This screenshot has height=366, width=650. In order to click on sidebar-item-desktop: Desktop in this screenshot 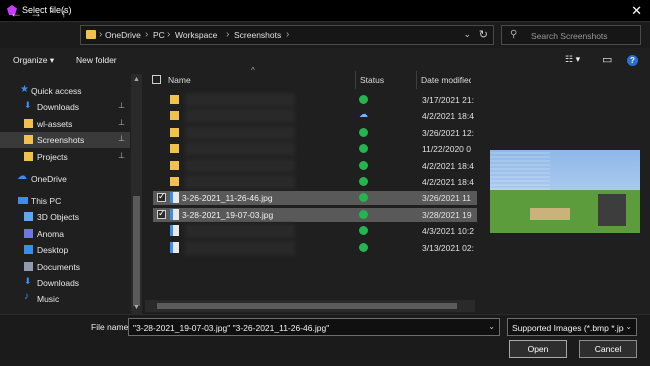, I will do `click(65, 250)`.